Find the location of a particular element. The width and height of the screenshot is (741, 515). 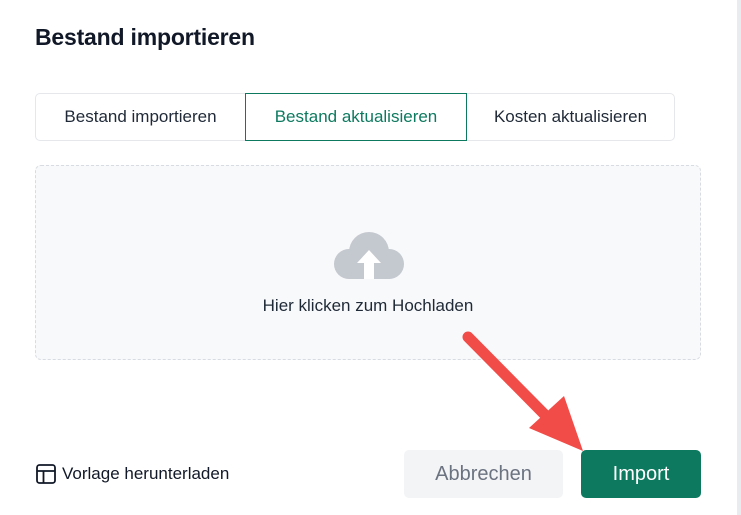

import-button: Import is located at coordinates (641, 474).